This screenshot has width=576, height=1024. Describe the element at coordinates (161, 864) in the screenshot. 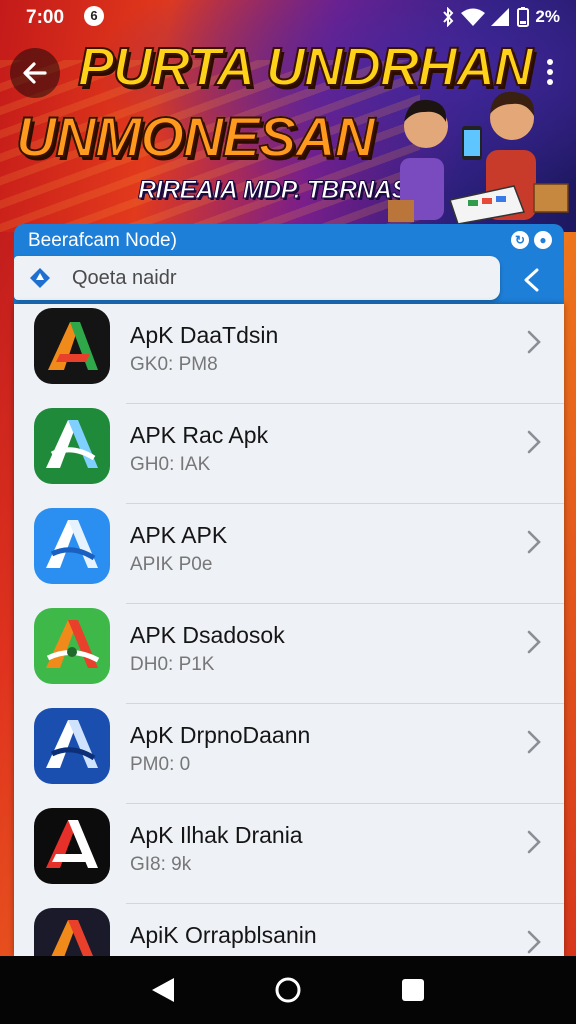

I see `app-detail: GI8: 9k` at that location.